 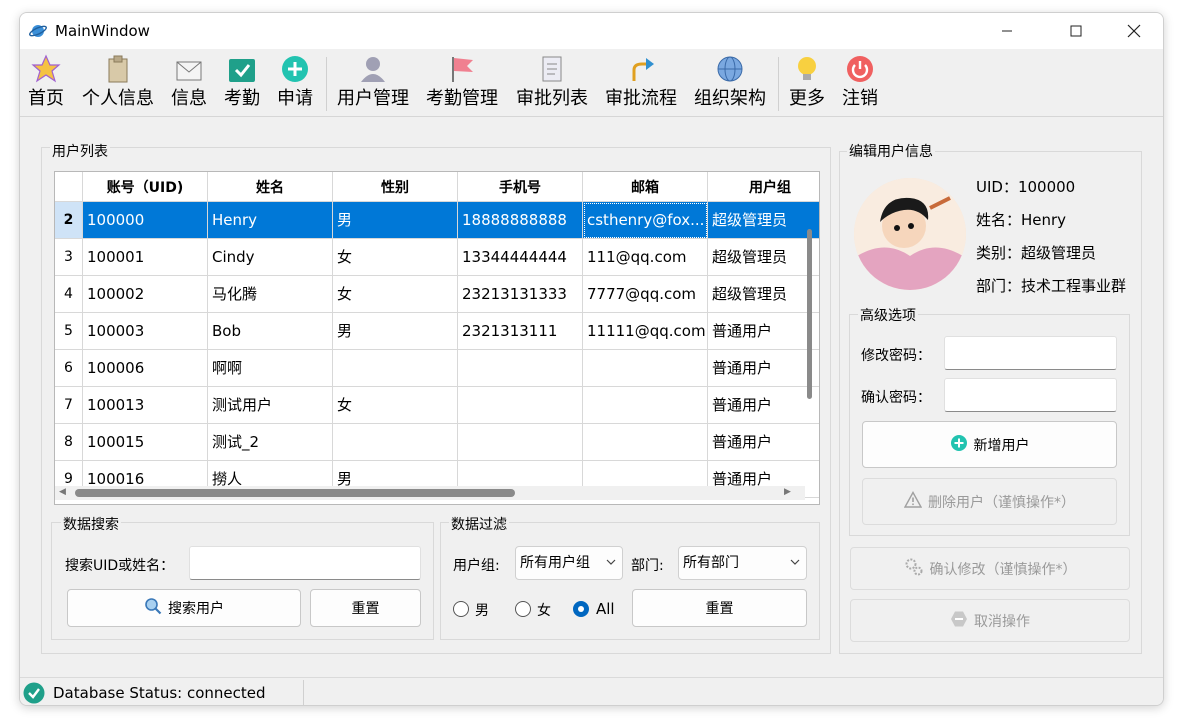 What do you see at coordinates (80, 151) in the screenshot?
I see `user-list-title: 用户列表` at bounding box center [80, 151].